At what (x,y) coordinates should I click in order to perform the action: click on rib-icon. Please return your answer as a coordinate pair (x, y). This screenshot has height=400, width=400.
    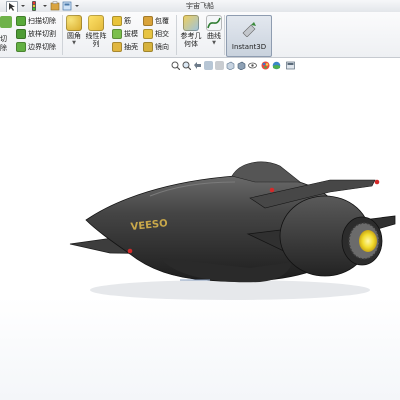
    Looking at the image, I should click on (117, 20).